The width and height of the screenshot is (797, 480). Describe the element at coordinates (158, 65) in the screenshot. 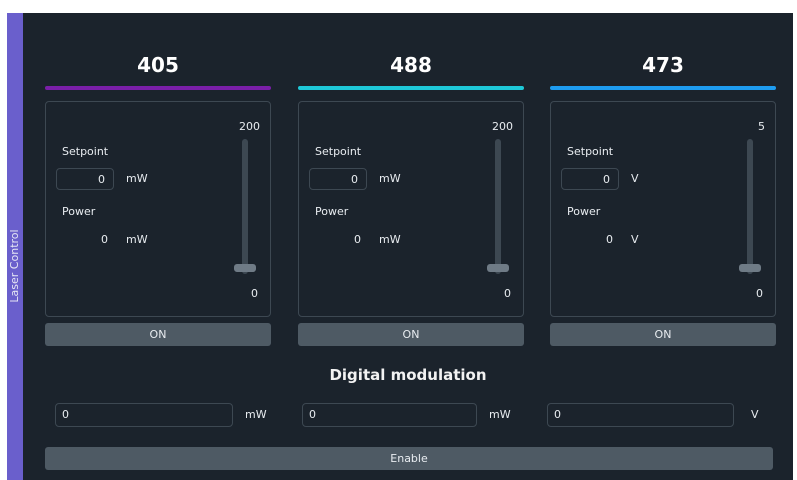

I see `laser-title: 405` at that location.